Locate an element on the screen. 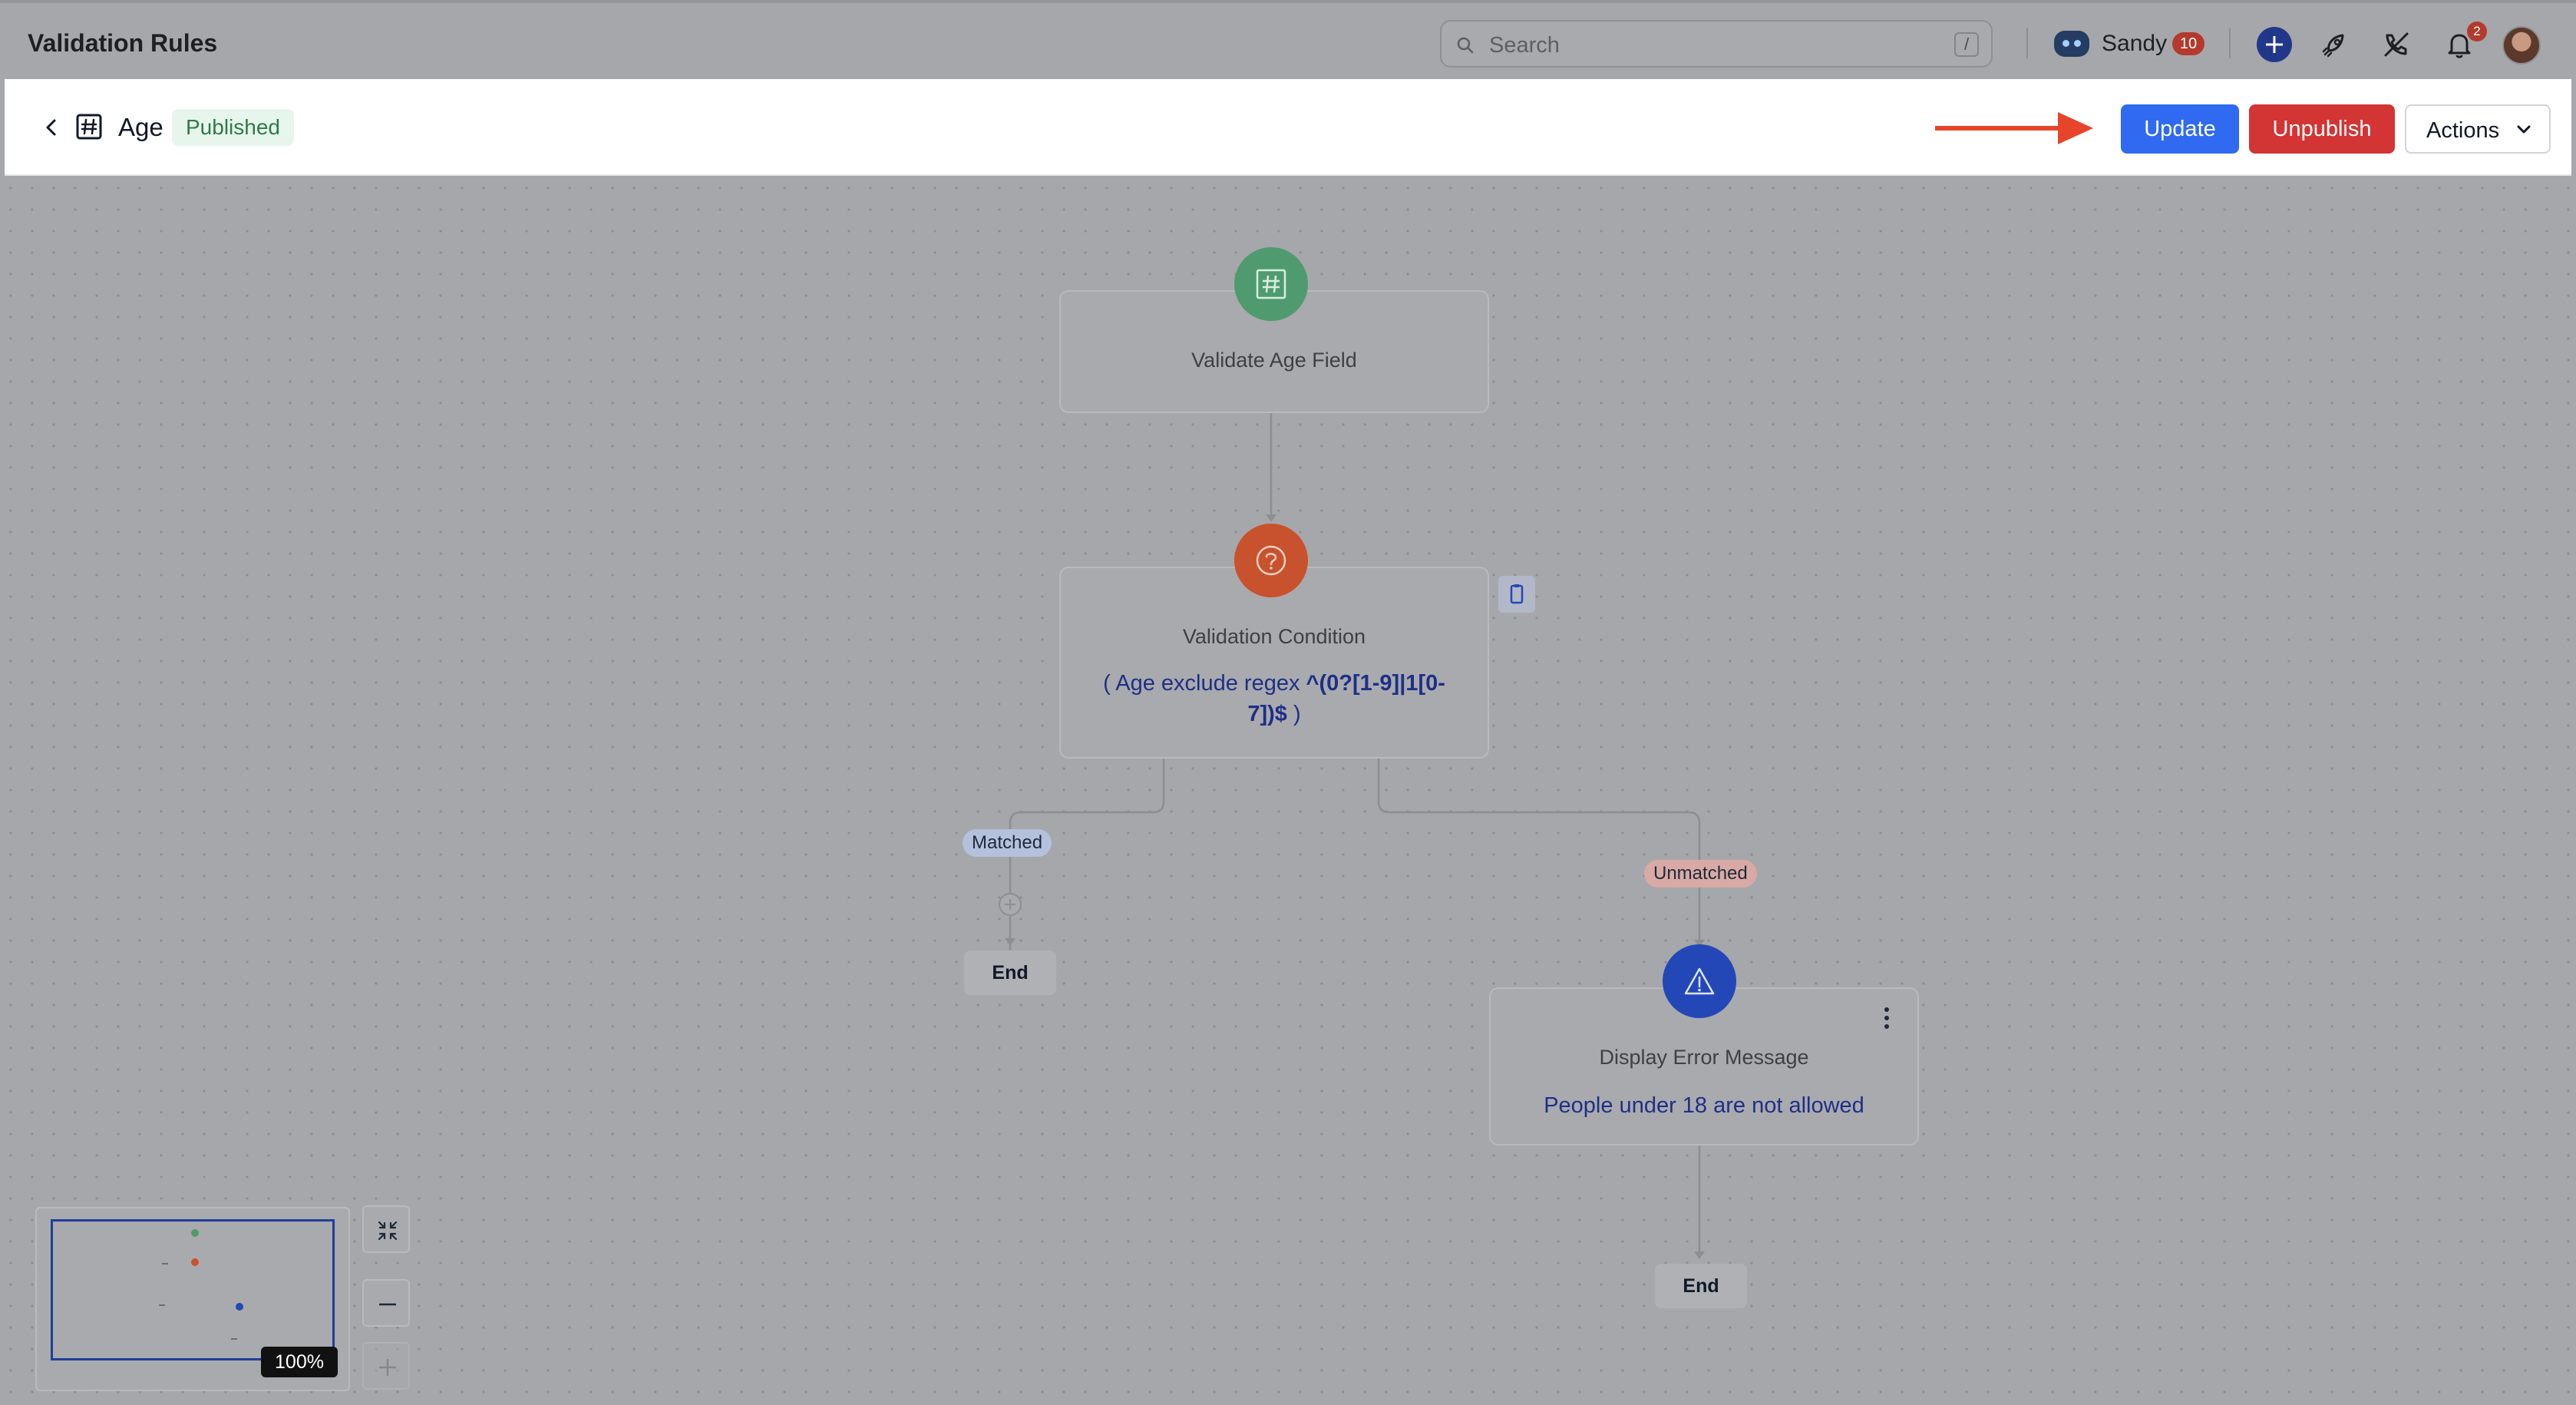 Image resolution: width=2576 pixels, height=1405 pixels. zoom-out-button is located at coordinates (386, 1303).